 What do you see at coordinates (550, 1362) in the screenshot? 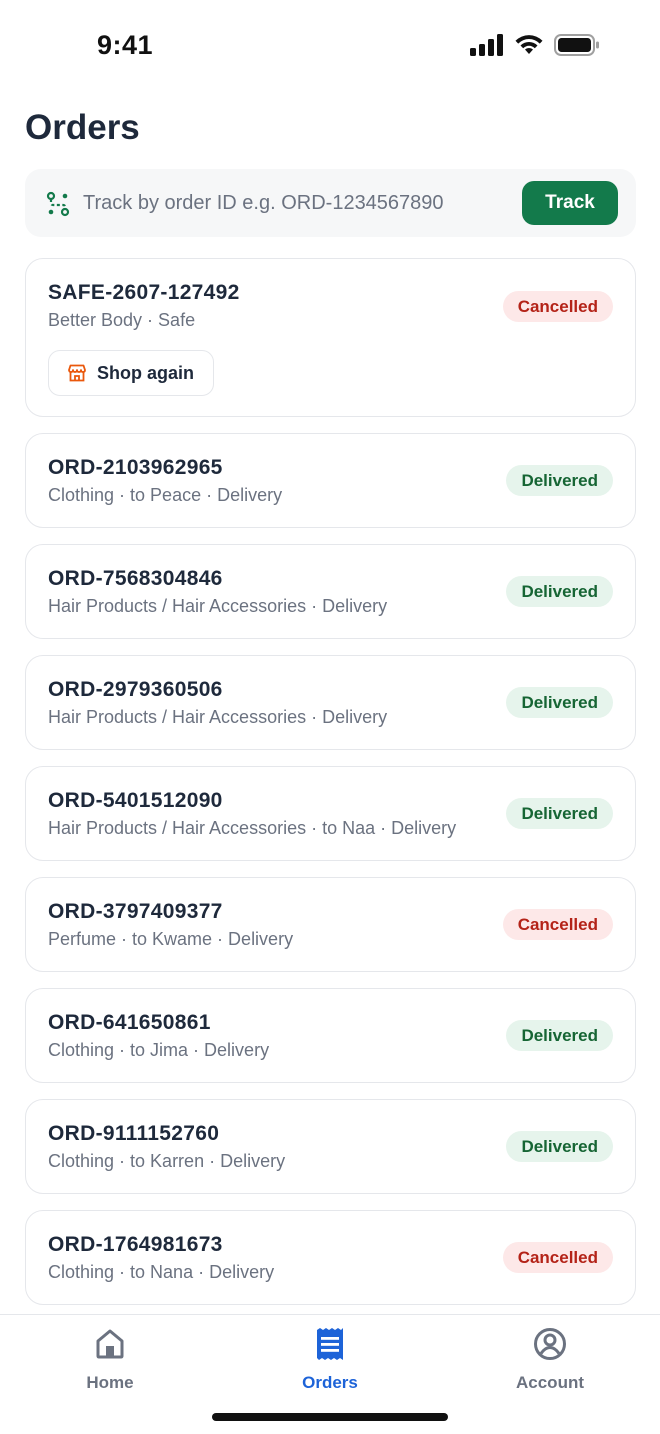
I see `nav-item-account: Account` at bounding box center [550, 1362].